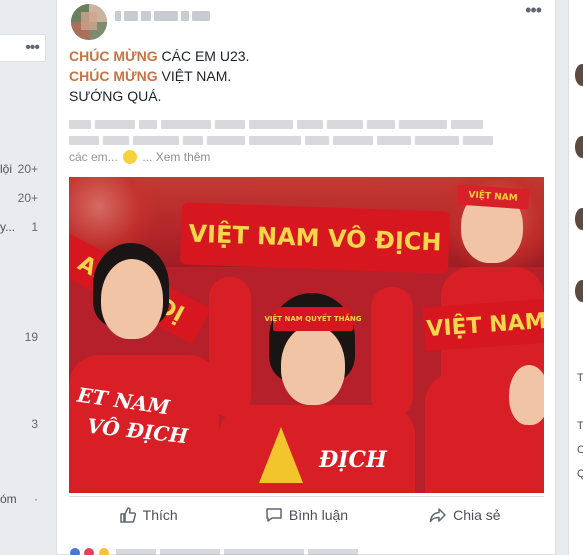 This screenshot has height=555, width=583. Describe the element at coordinates (160, 514) in the screenshot. I see `like-label: Thích` at that location.